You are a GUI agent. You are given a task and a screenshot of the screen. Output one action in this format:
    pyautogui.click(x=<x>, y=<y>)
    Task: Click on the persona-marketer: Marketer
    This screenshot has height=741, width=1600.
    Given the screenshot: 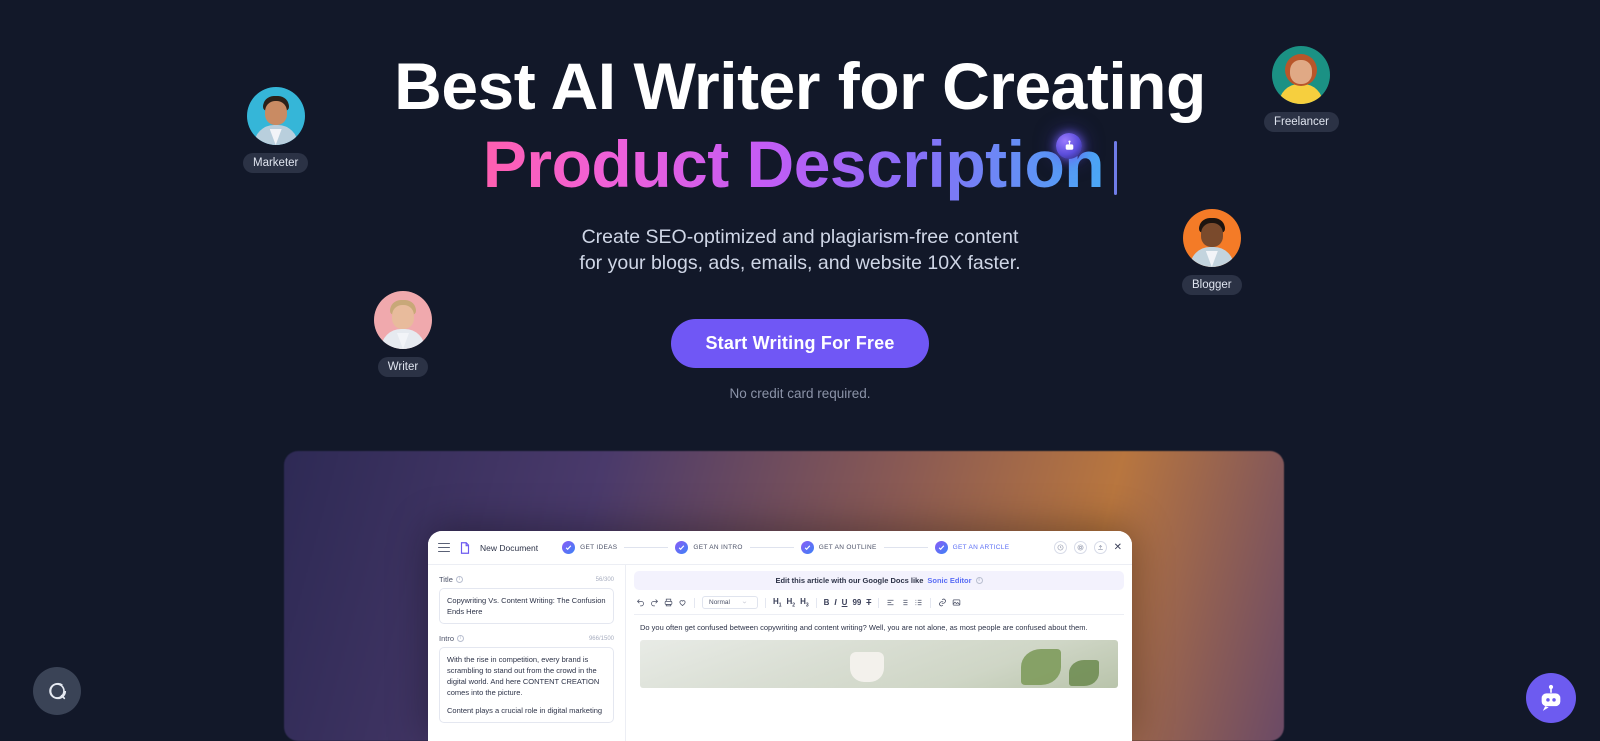 What is the action you would take?
    pyautogui.click(x=276, y=130)
    